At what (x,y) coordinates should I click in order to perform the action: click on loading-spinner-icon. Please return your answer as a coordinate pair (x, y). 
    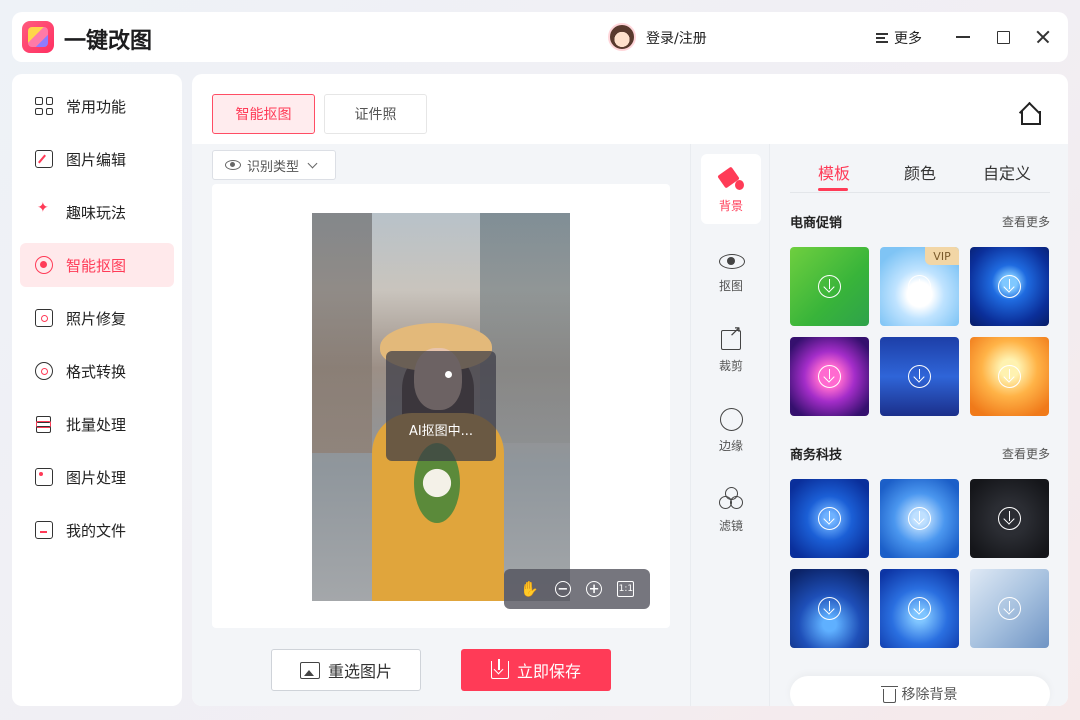
    Looking at the image, I should click on (448, 374).